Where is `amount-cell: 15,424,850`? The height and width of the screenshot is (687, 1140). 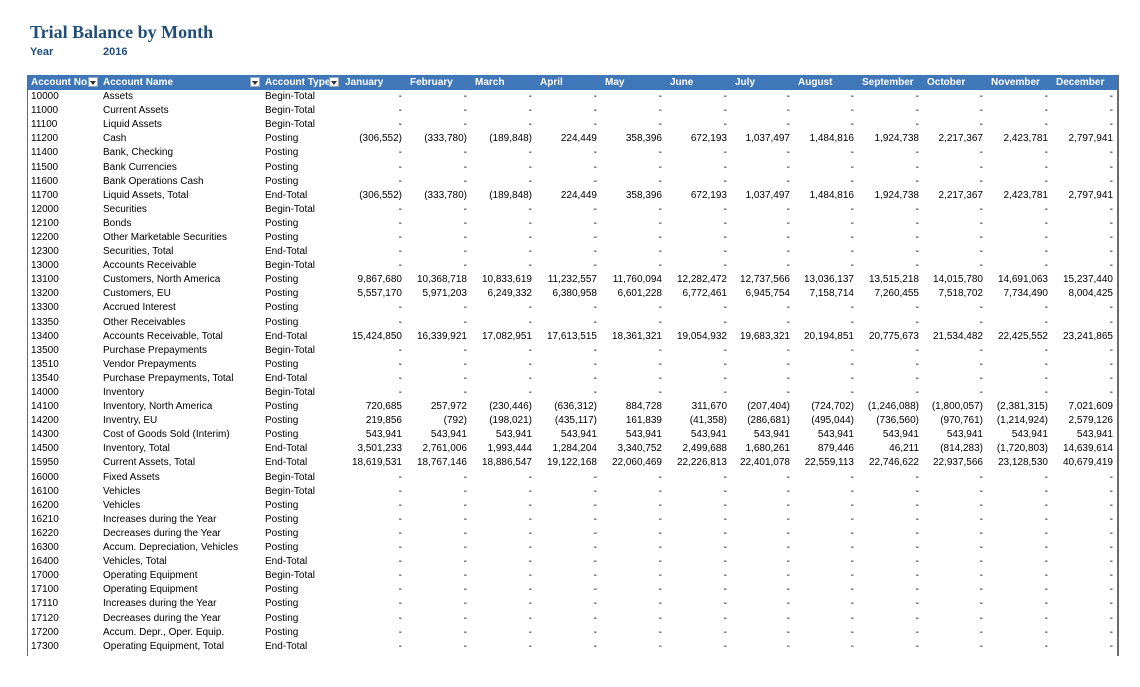 amount-cell: 15,424,850 is located at coordinates (373, 337).